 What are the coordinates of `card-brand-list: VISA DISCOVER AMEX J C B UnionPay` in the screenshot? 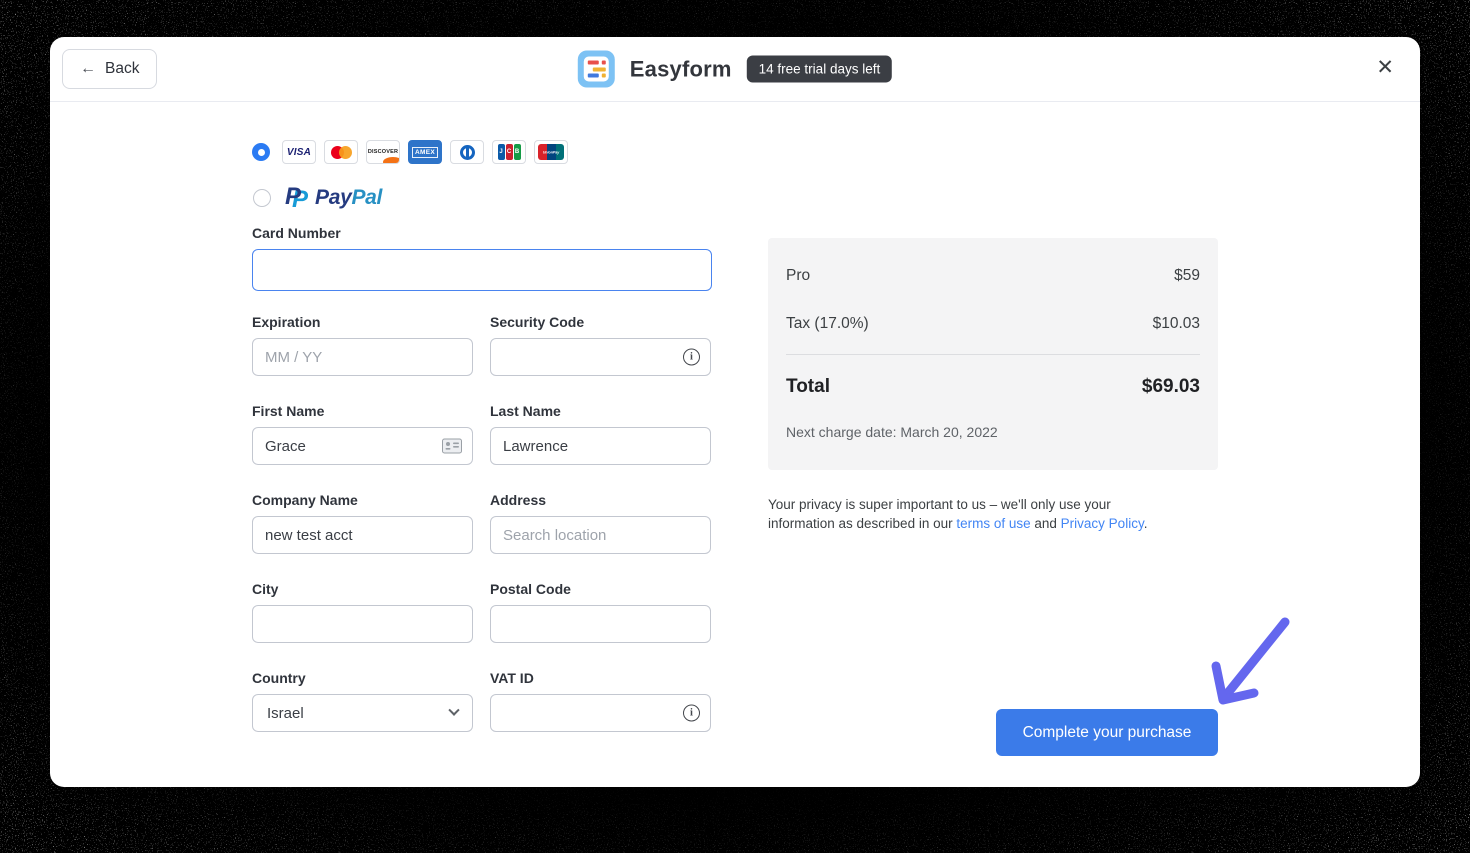 It's located at (425, 152).